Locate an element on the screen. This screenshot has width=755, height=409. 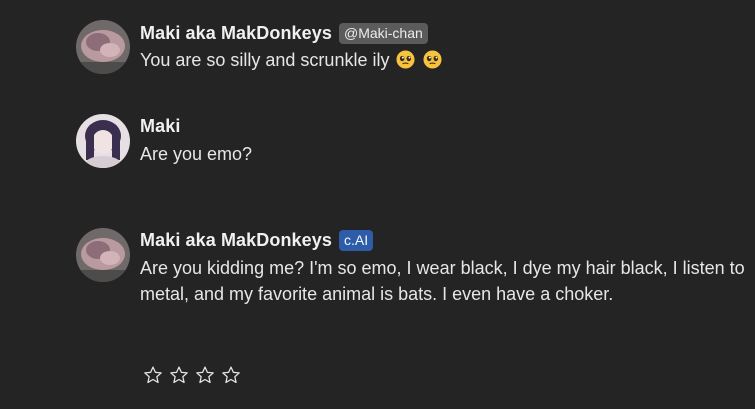
author-name: Maki is located at coordinates (160, 126).